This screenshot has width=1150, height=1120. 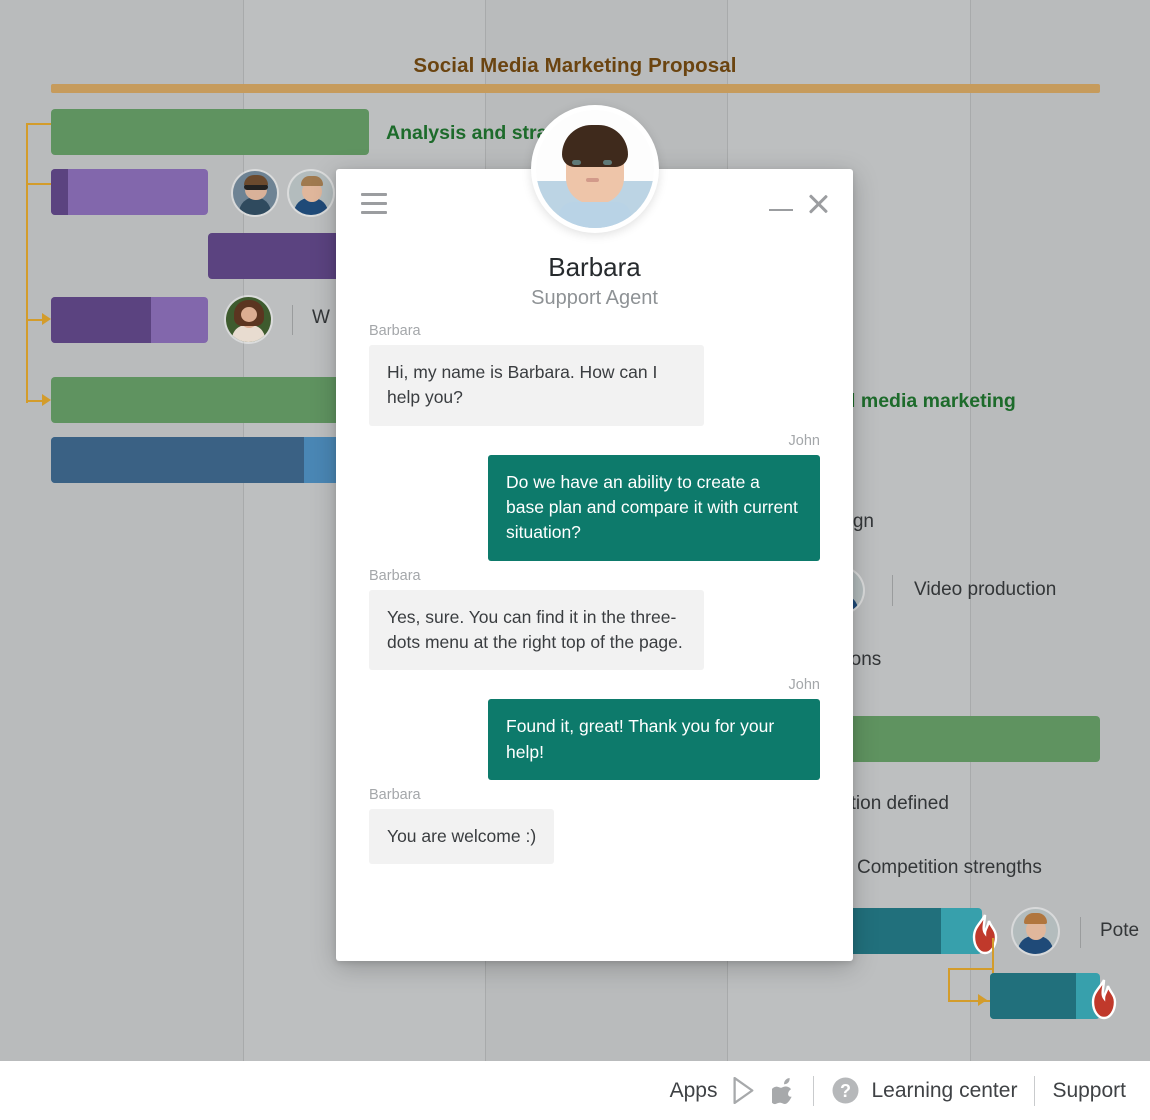 I want to click on learning-center-label: Learning center, so click(x=945, y=1091).